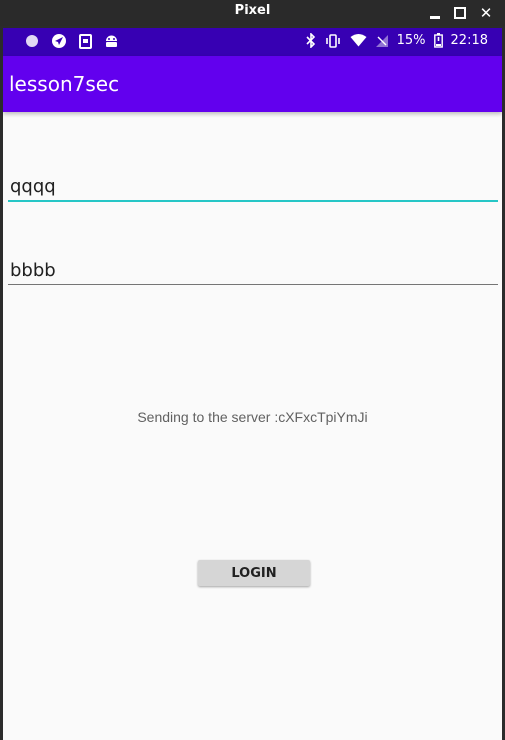 This screenshot has width=505, height=740. I want to click on login-button: LOGIN, so click(254, 573).